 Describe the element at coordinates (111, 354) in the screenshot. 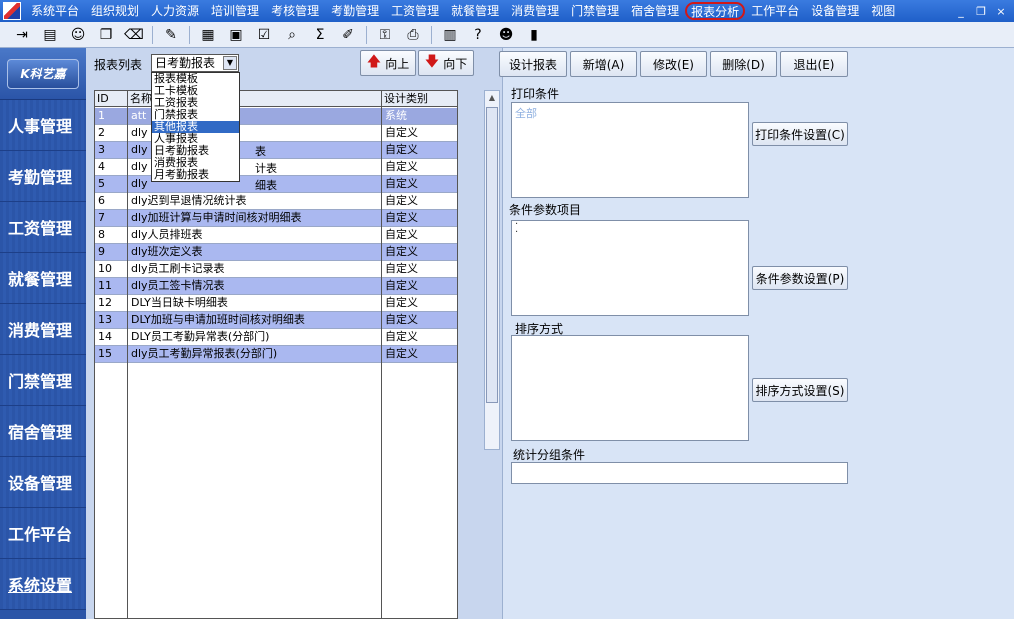

I see `cell-id: 15` at that location.